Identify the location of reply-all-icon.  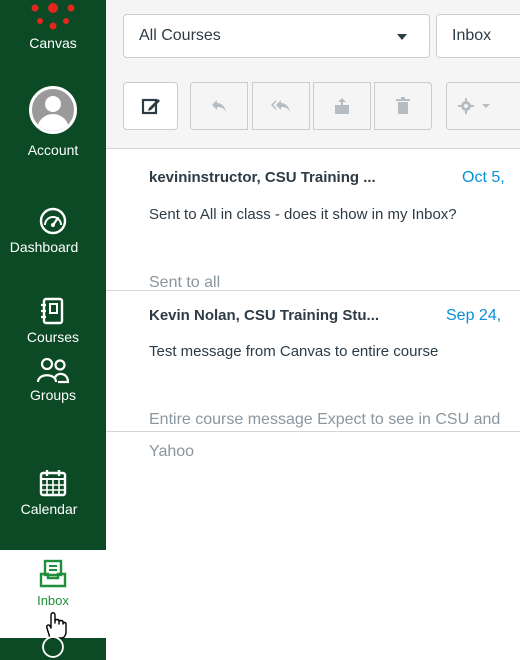
(280, 106).